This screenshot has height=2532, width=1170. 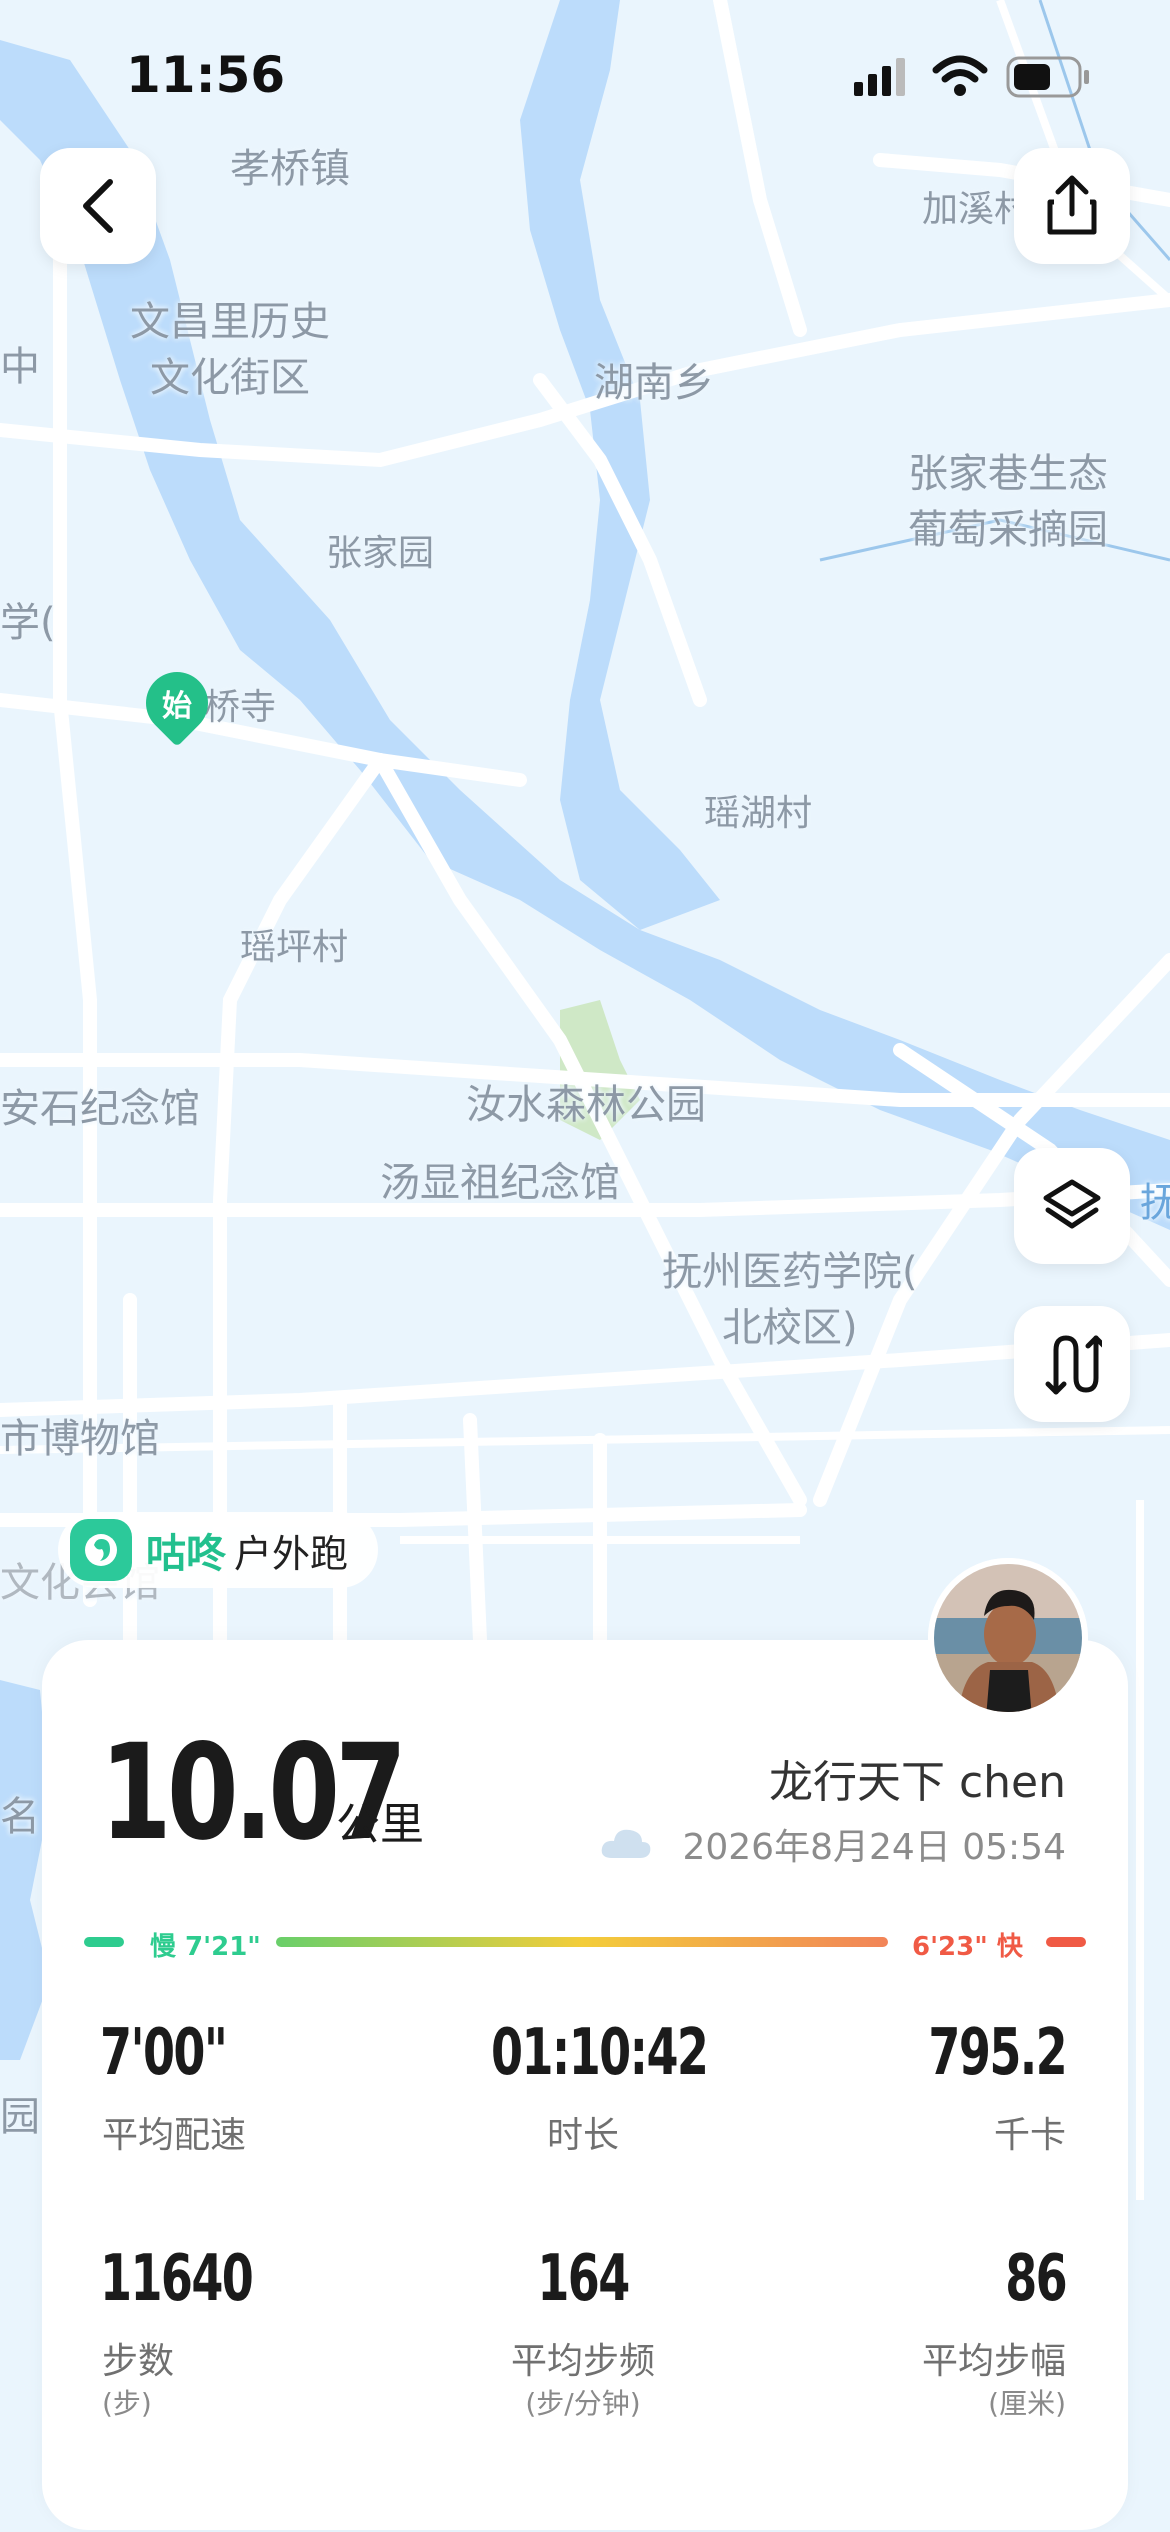 What do you see at coordinates (1047, 77) in the screenshot?
I see `battery-icon` at bounding box center [1047, 77].